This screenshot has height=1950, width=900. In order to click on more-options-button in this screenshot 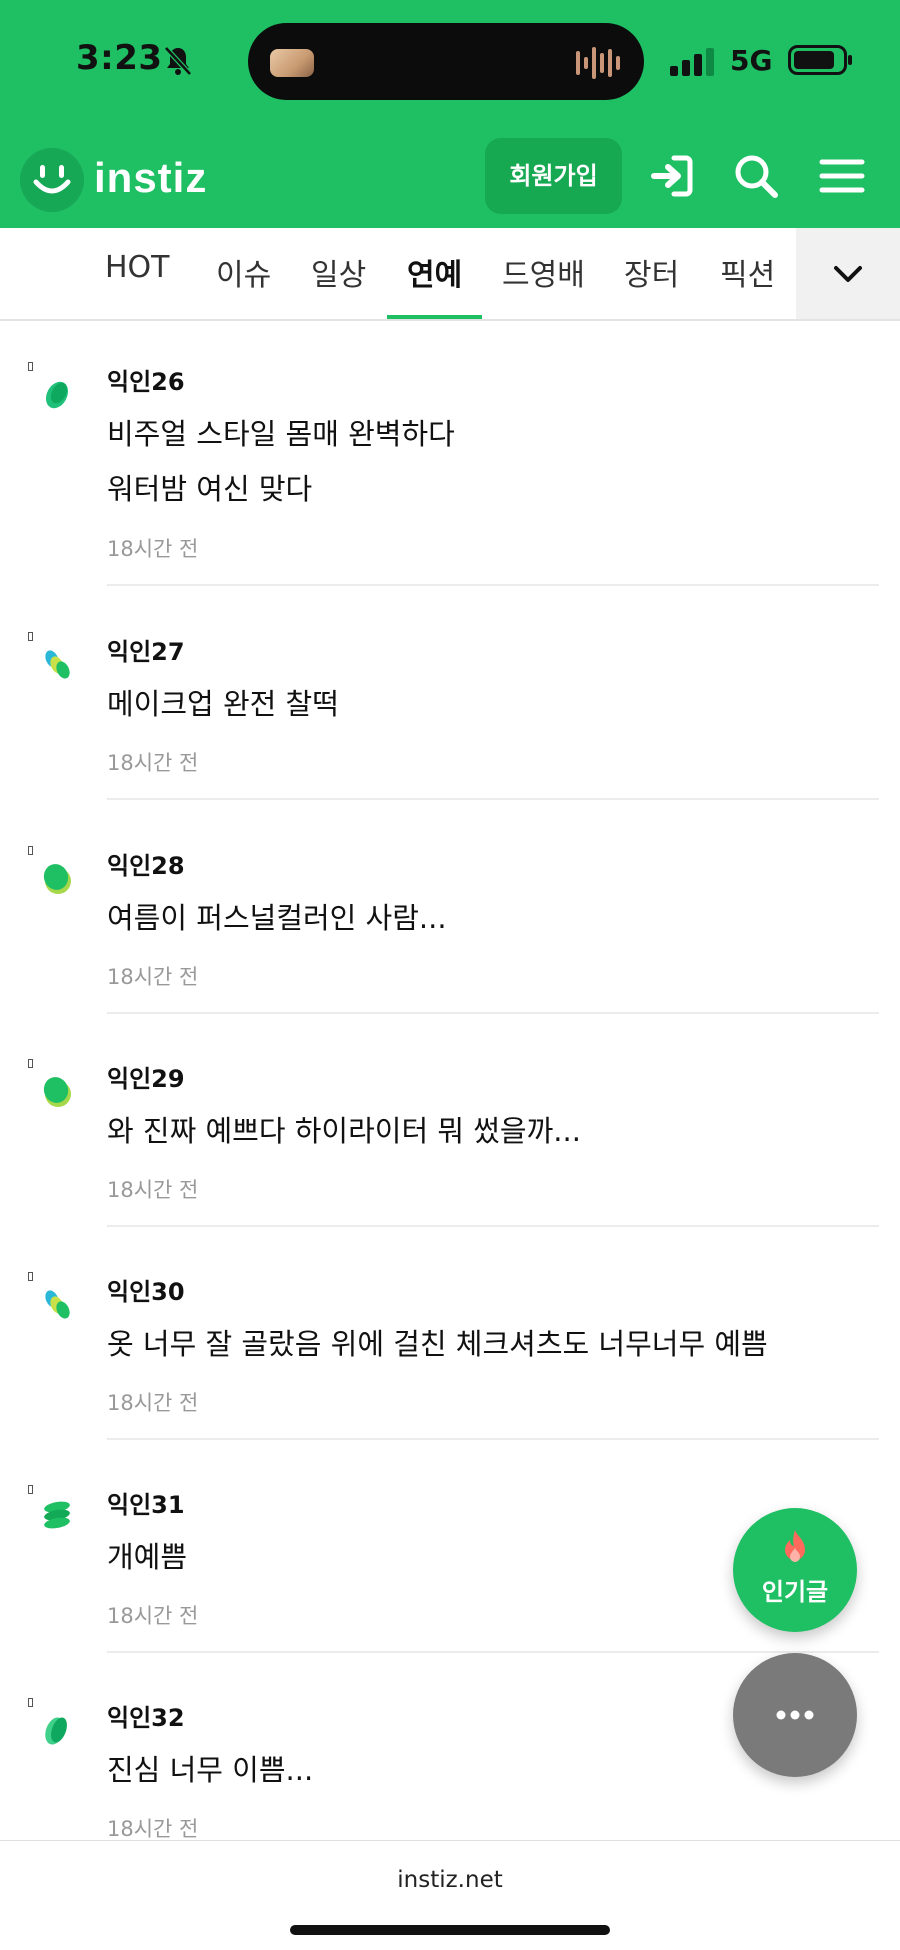, I will do `click(795, 1715)`.